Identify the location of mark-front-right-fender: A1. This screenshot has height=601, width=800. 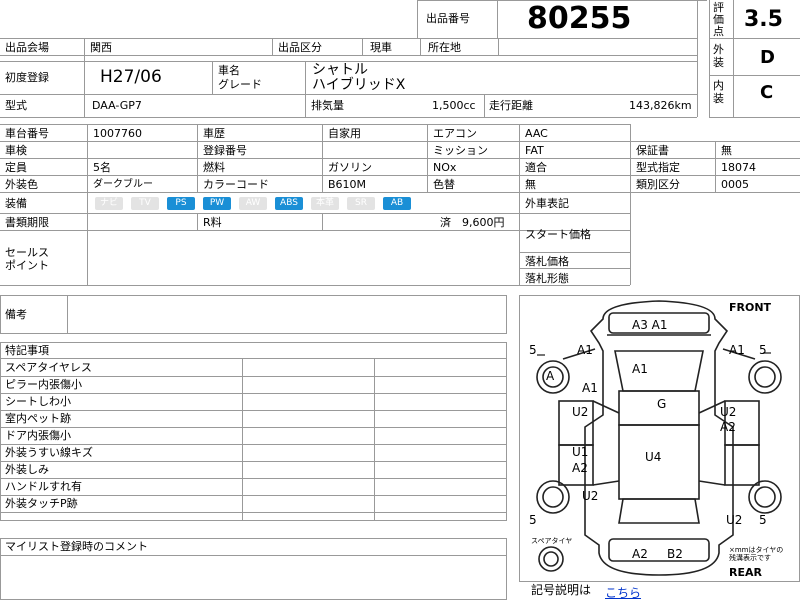
(737, 350).